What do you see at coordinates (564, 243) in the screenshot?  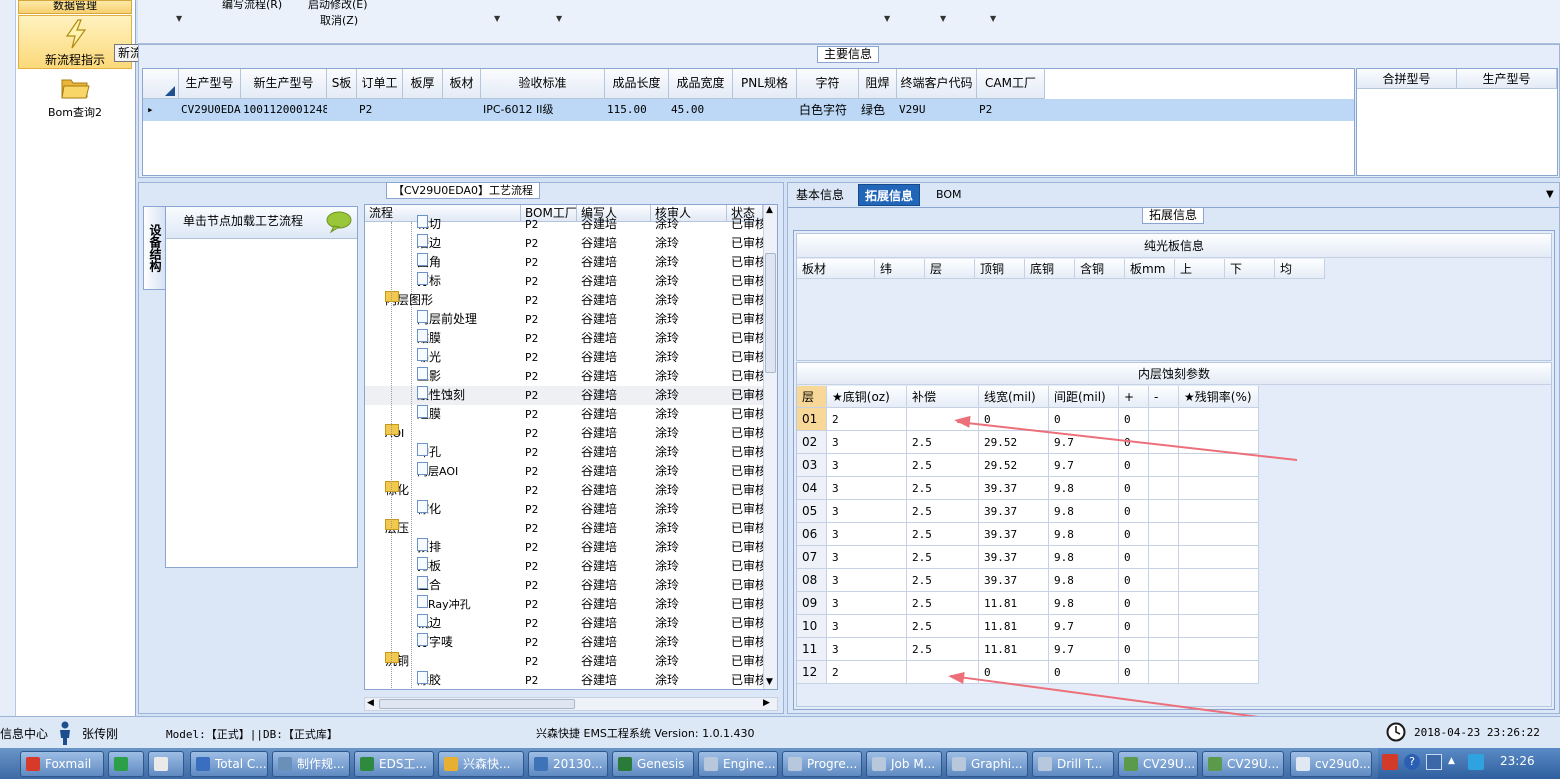 I see `tree-node: 磨边 P2 谷建培 涂玲 已审核` at bounding box center [564, 243].